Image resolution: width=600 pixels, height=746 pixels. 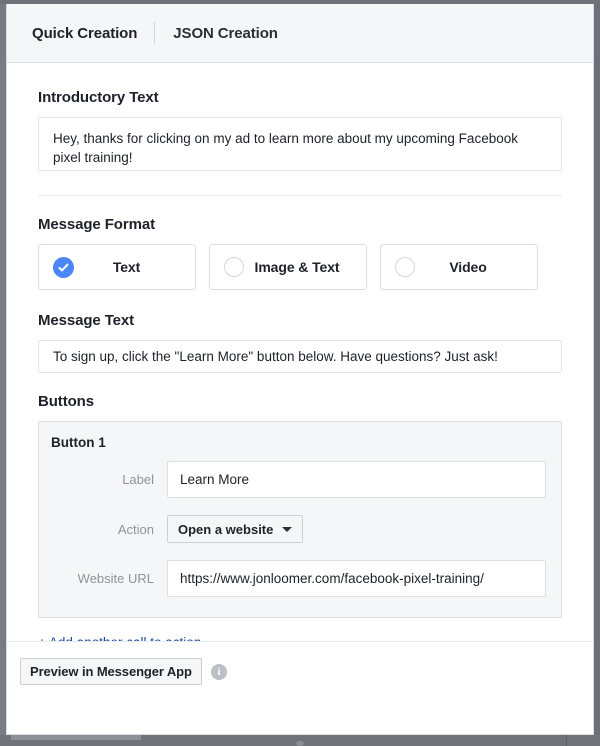 I want to click on format-option-text-label: Text, so click(x=126, y=267).